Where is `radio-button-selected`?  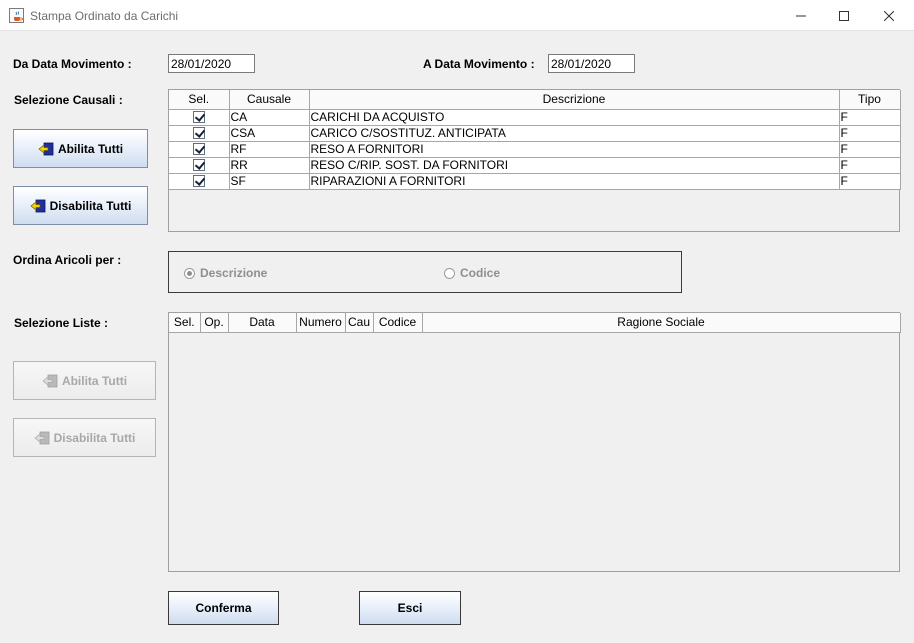 radio-button-selected is located at coordinates (189, 273).